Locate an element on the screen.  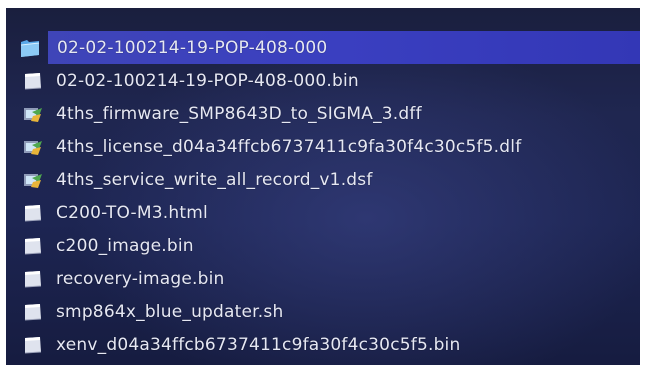
file-row: 4ths_service_write_all_record_v1.dsf is located at coordinates (323, 179).